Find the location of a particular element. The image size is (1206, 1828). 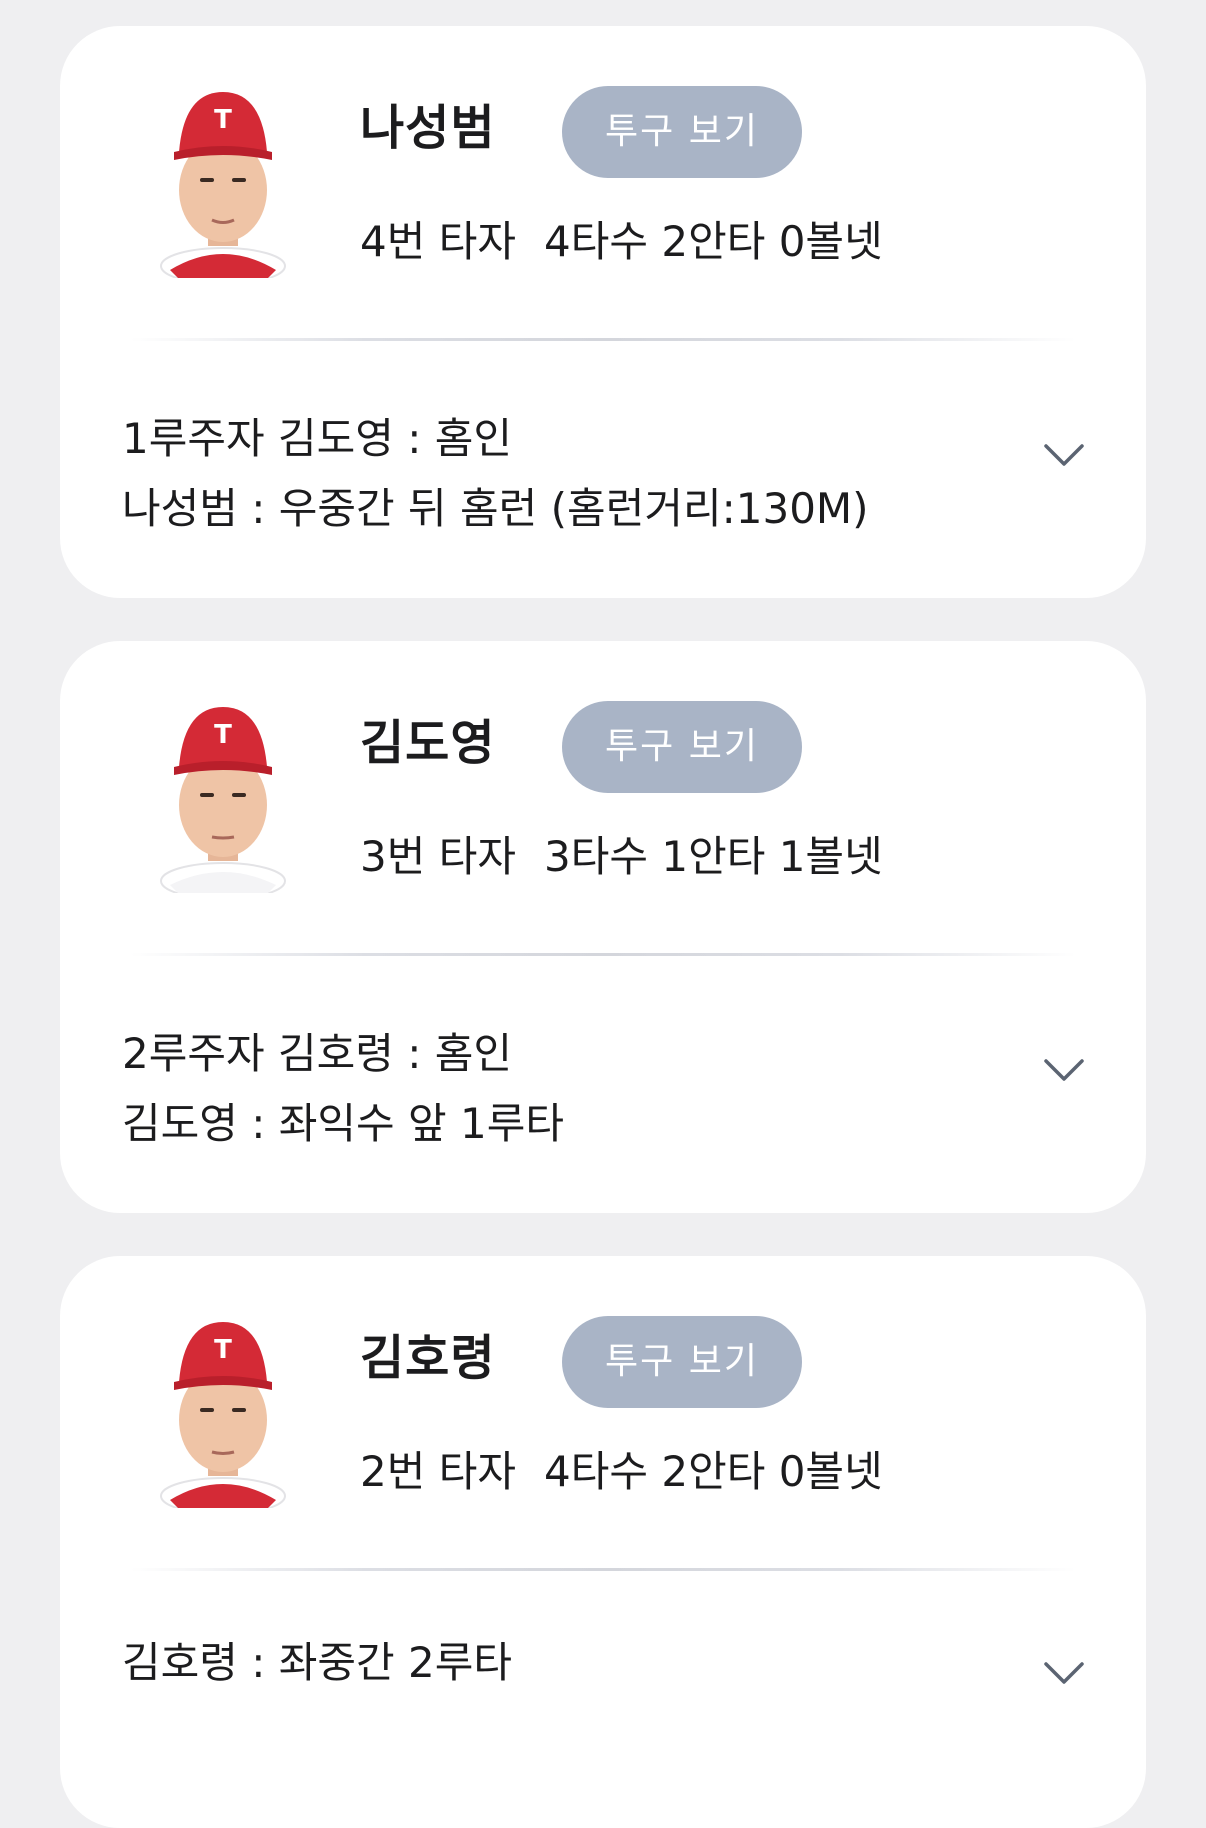

player-name: 나성범 is located at coordinates (428, 128).